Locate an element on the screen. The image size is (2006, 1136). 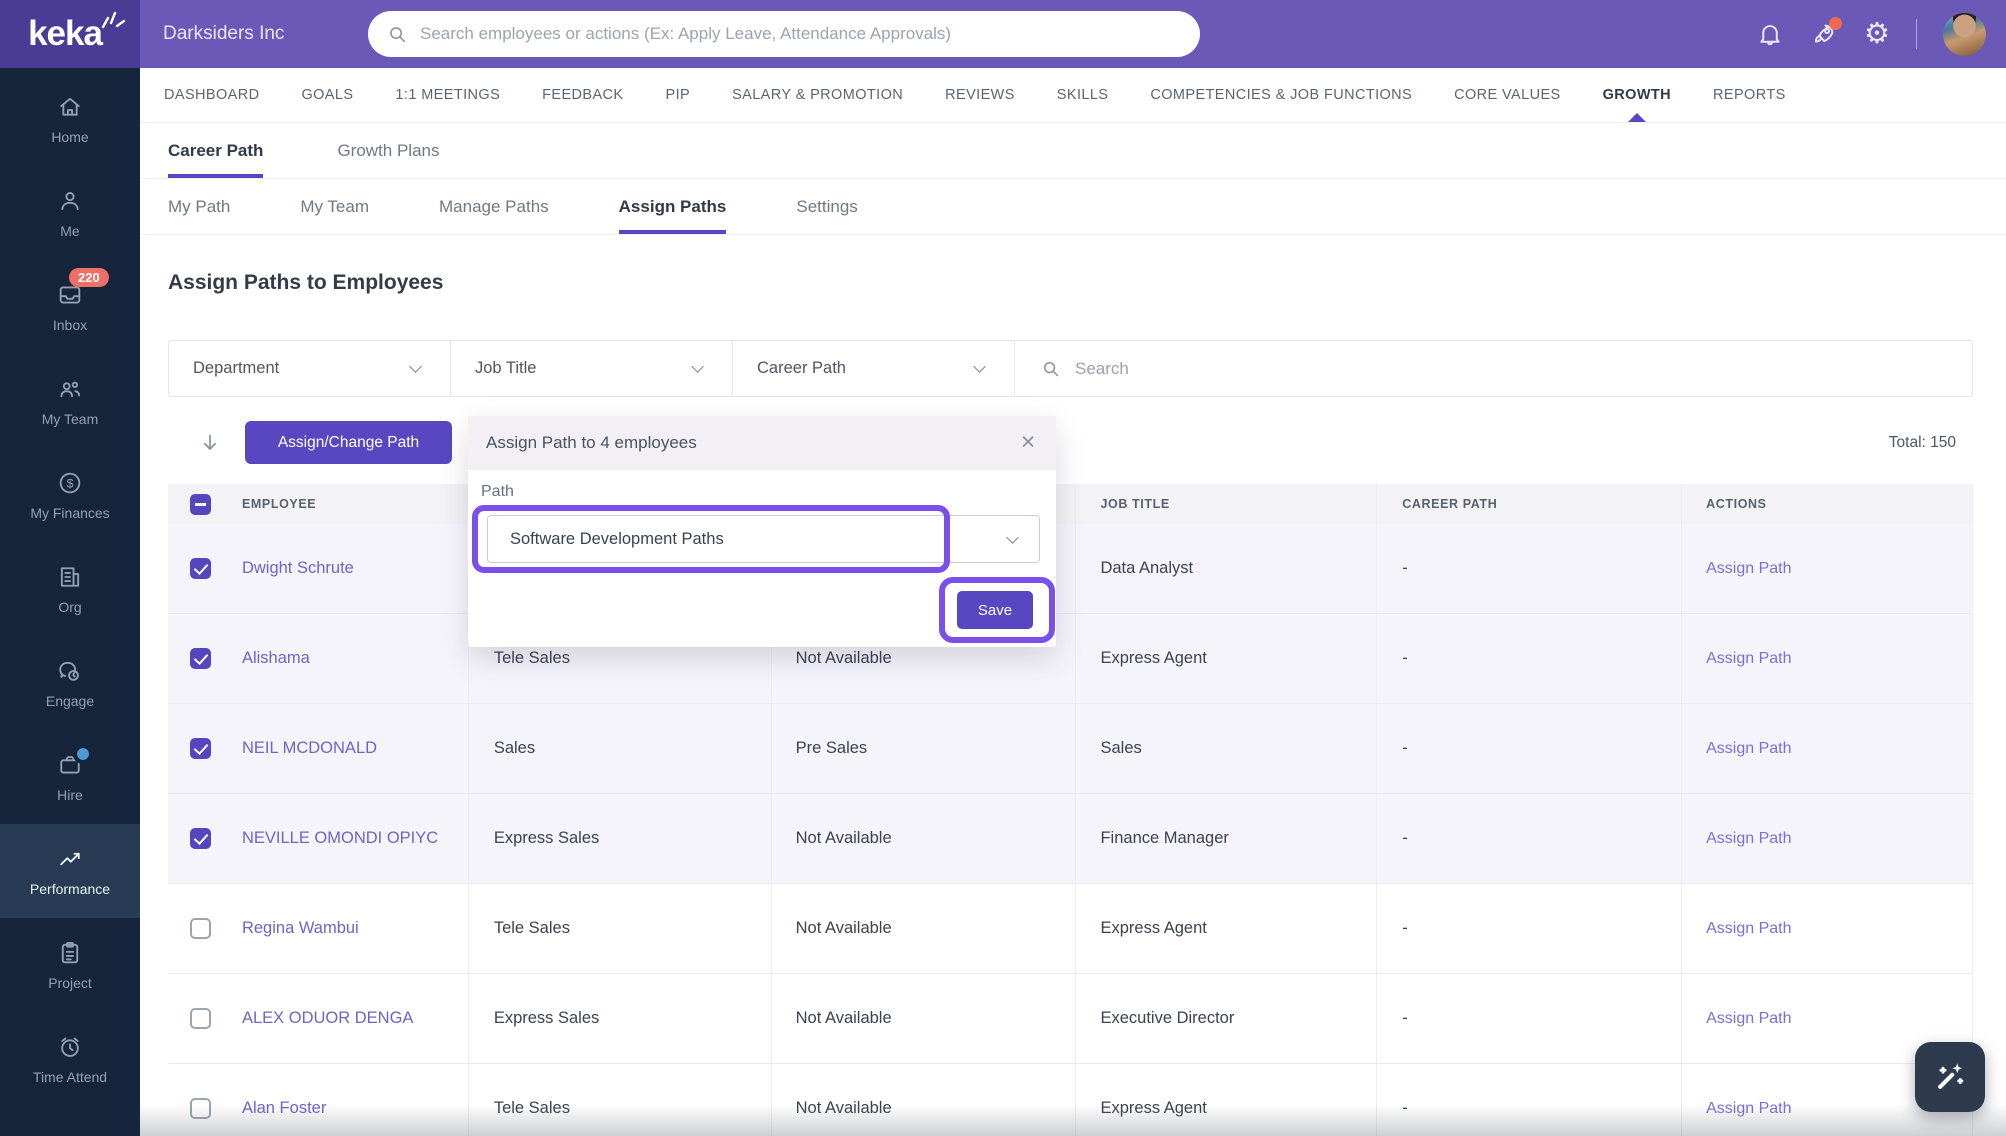
employee-name-link: Alishama is located at coordinates (276, 658).